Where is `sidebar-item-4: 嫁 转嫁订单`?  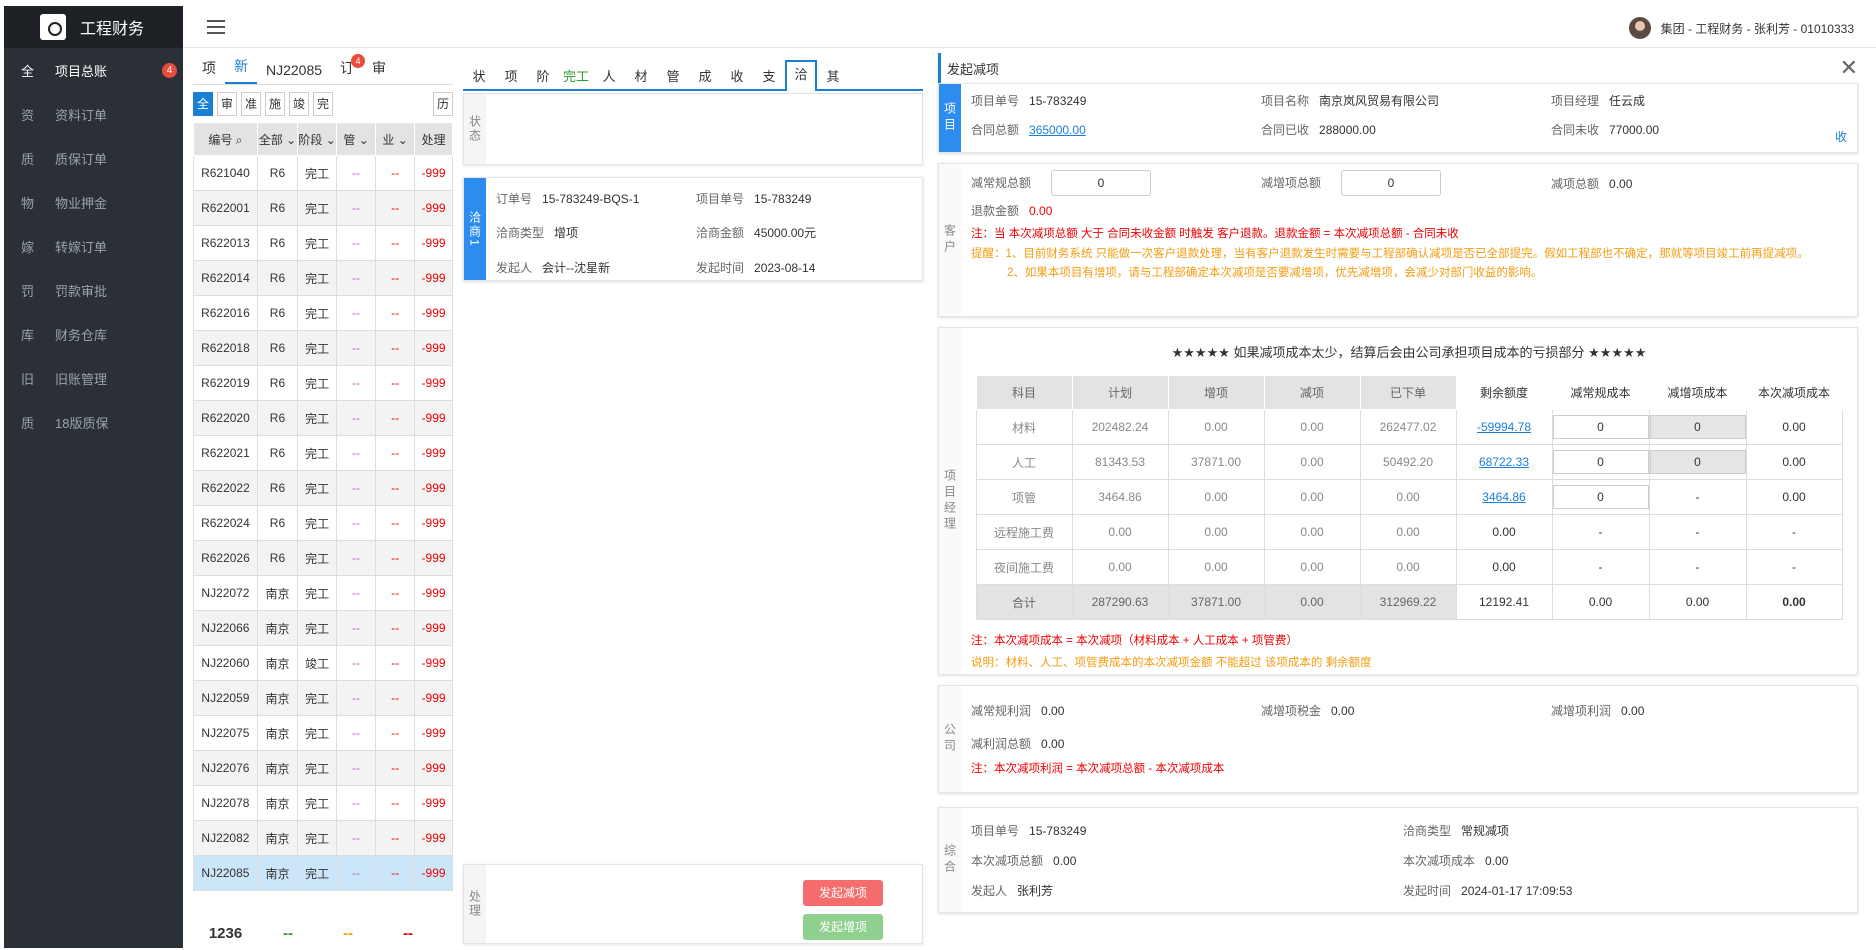 sidebar-item-4: 嫁 转嫁订单 is located at coordinates (93, 246).